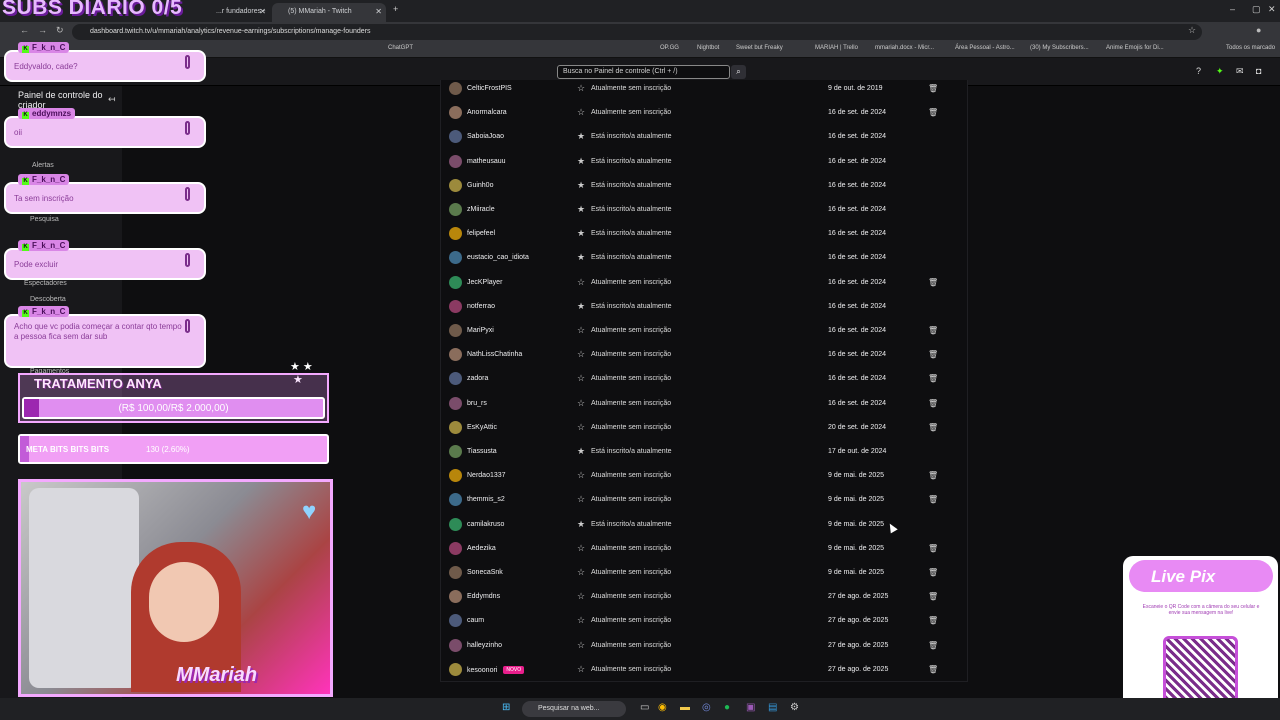  I want to click on username: kesoonori, so click(482, 670).